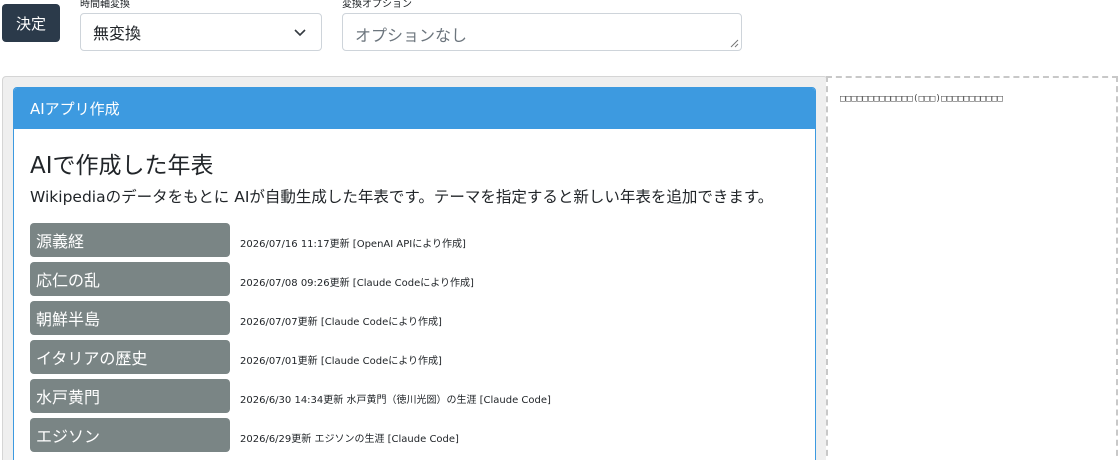  Describe the element at coordinates (75, 109) in the screenshot. I see `card-header-title: AIアプリ作成` at that location.